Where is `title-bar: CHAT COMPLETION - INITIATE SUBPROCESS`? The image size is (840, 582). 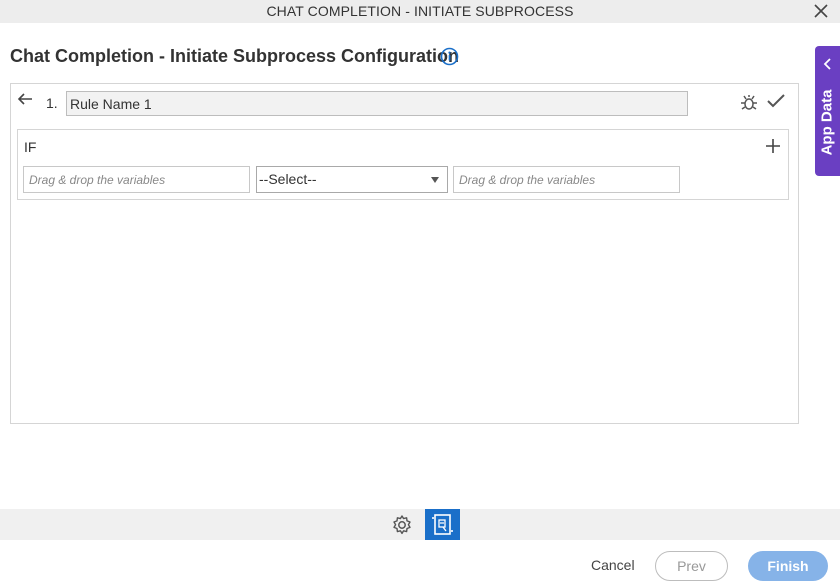
title-bar: CHAT COMPLETION - INITIATE SUBPROCESS is located at coordinates (420, 11).